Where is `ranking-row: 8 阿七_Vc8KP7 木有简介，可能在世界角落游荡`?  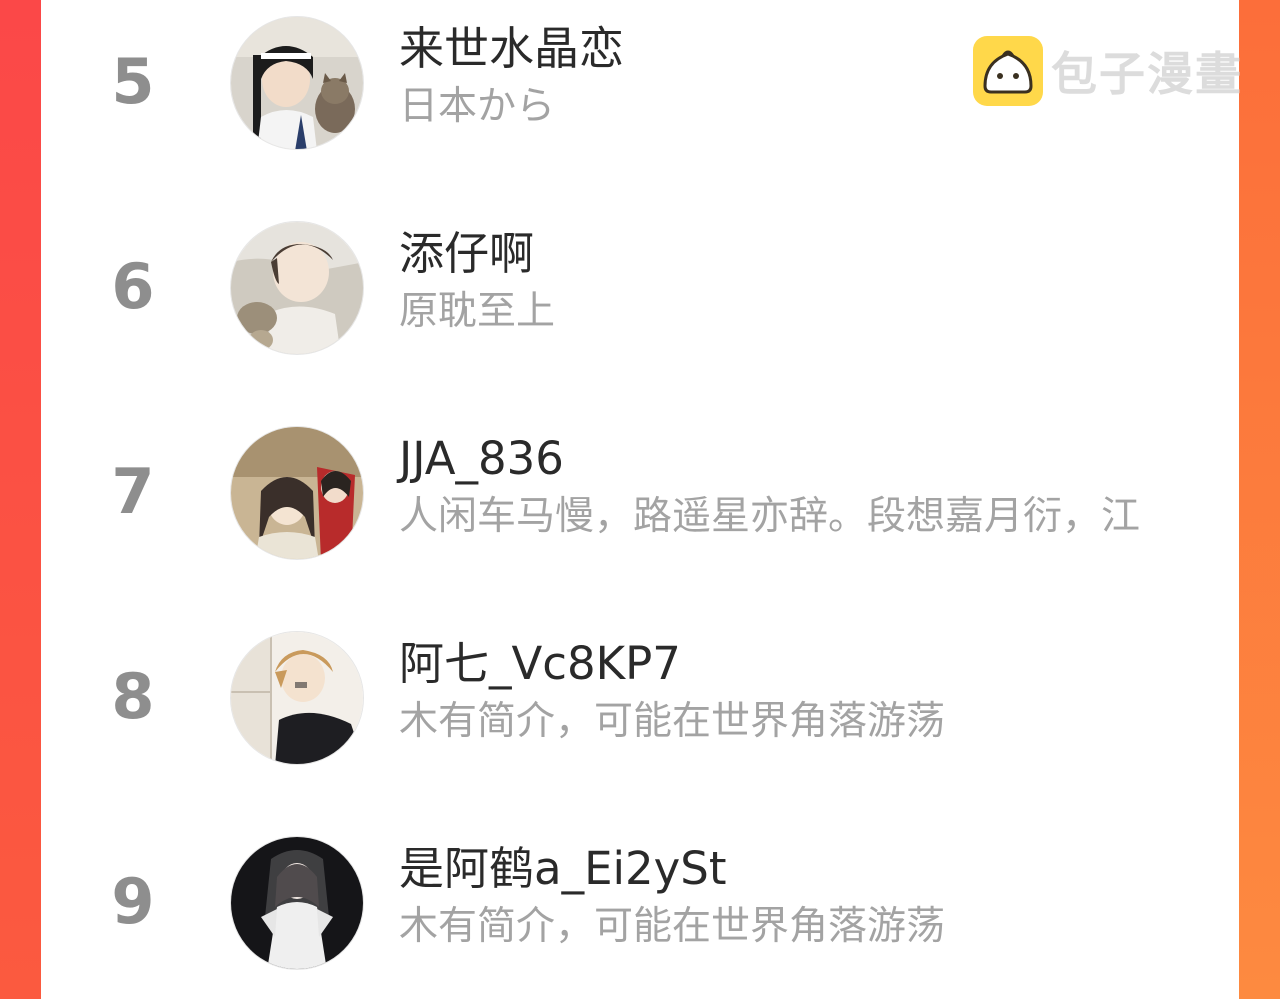
ranking-row: 8 阿七_Vc8KP7 木有简介，可能在世界角落游荡 is located at coordinates (640, 698).